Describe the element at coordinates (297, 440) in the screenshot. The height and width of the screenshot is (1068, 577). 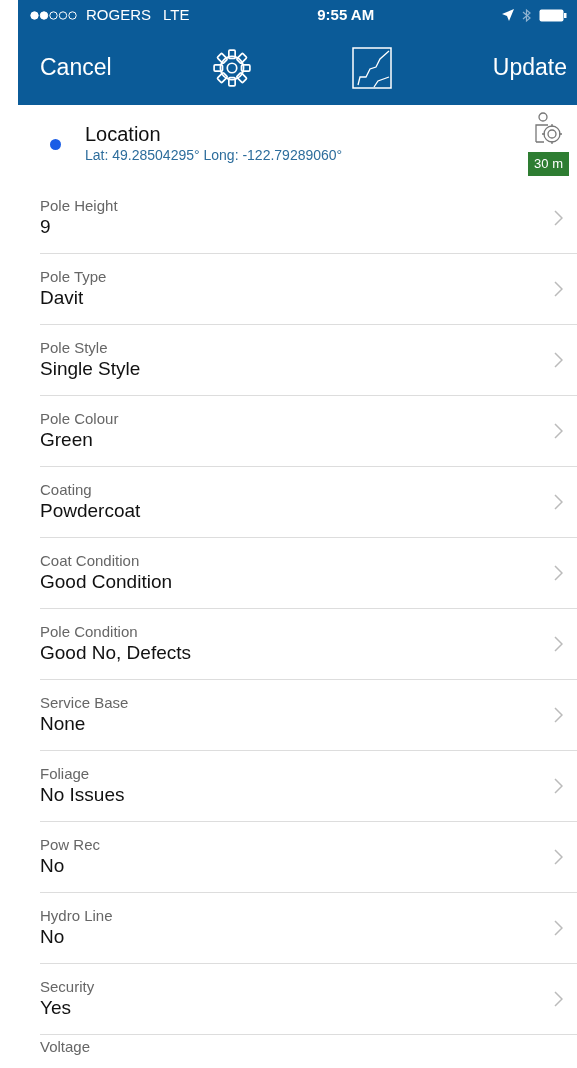
I see `field-value: Green` at that location.